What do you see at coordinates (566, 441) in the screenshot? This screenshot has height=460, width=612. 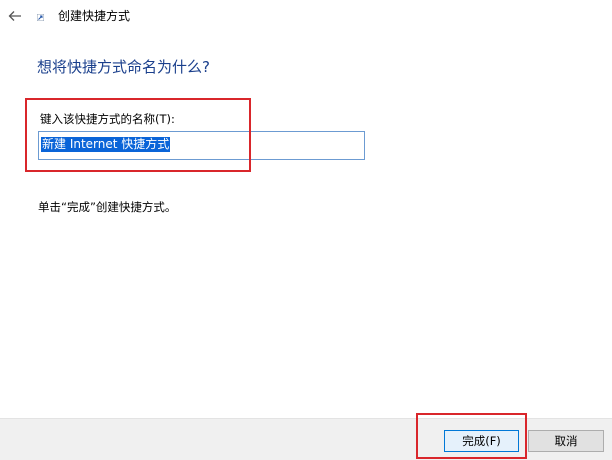 I see `cancel-button: 取消` at bounding box center [566, 441].